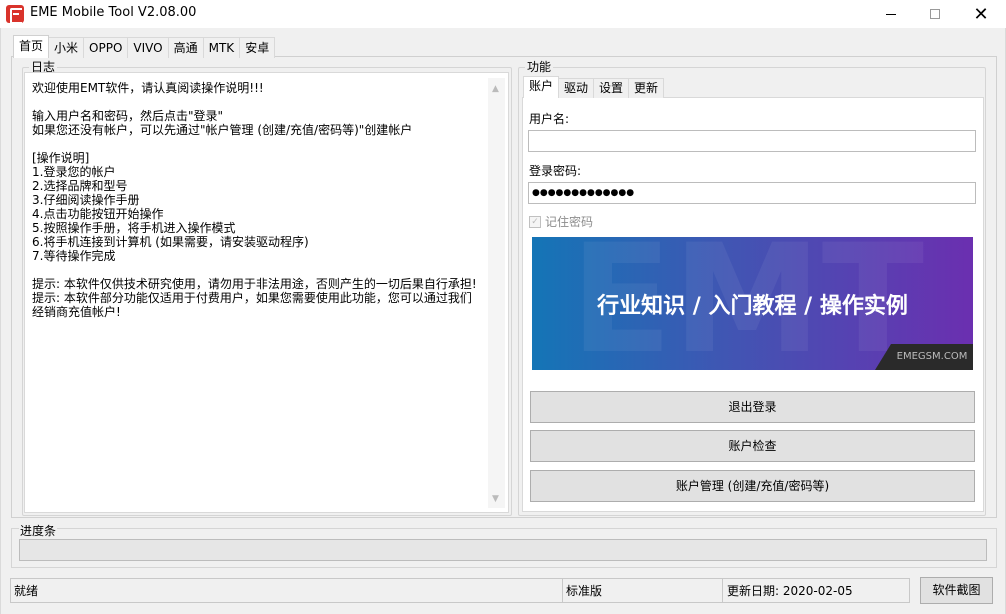 This screenshot has height=614, width=1006. Describe the element at coordinates (576, 88) in the screenshot. I see `tab-driver: 驱动` at that location.